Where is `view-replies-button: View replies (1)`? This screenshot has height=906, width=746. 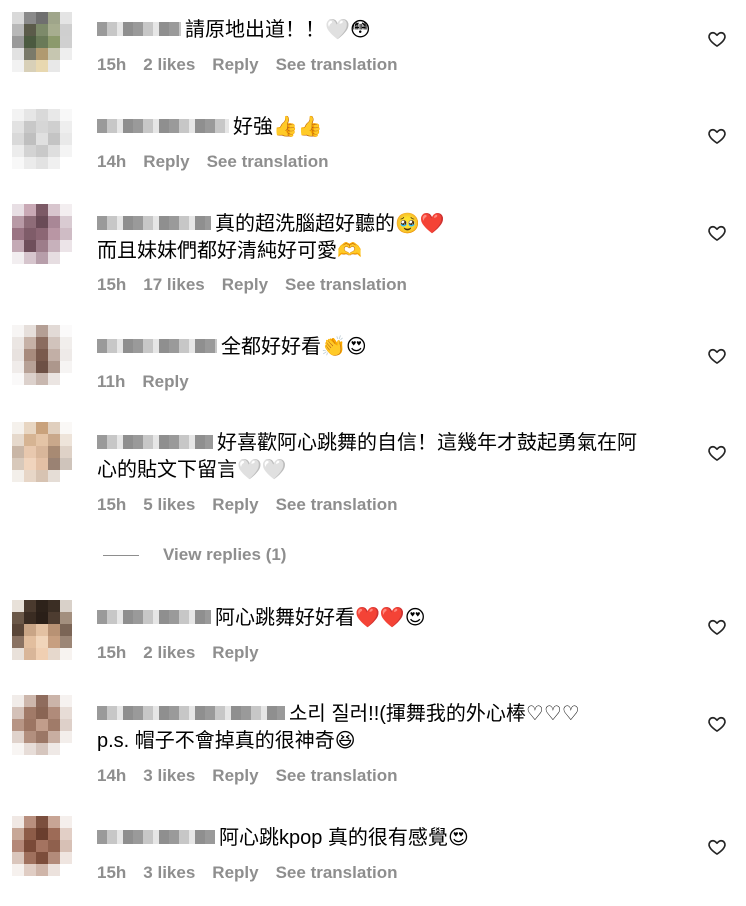 view-replies-button: View replies (1) is located at coordinates (194, 555).